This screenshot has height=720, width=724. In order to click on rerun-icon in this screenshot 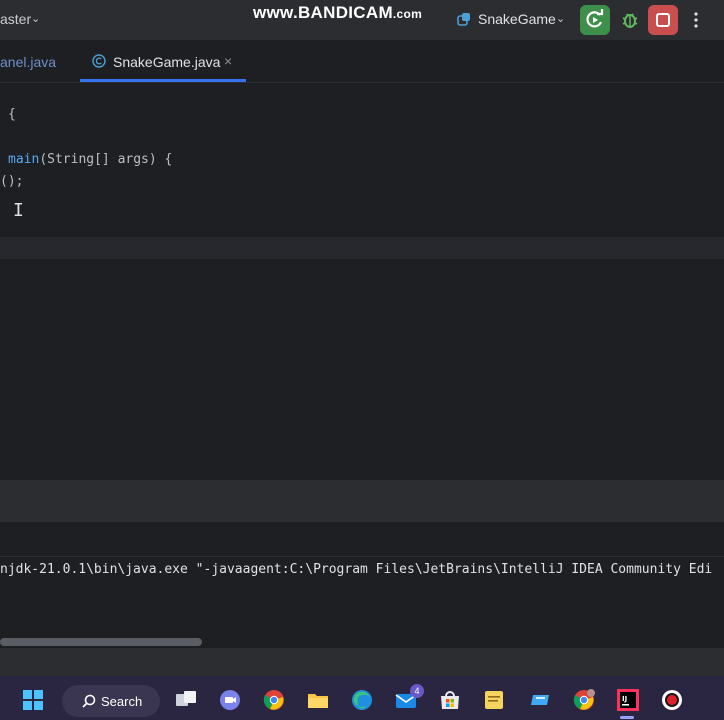, I will do `click(595, 18)`.